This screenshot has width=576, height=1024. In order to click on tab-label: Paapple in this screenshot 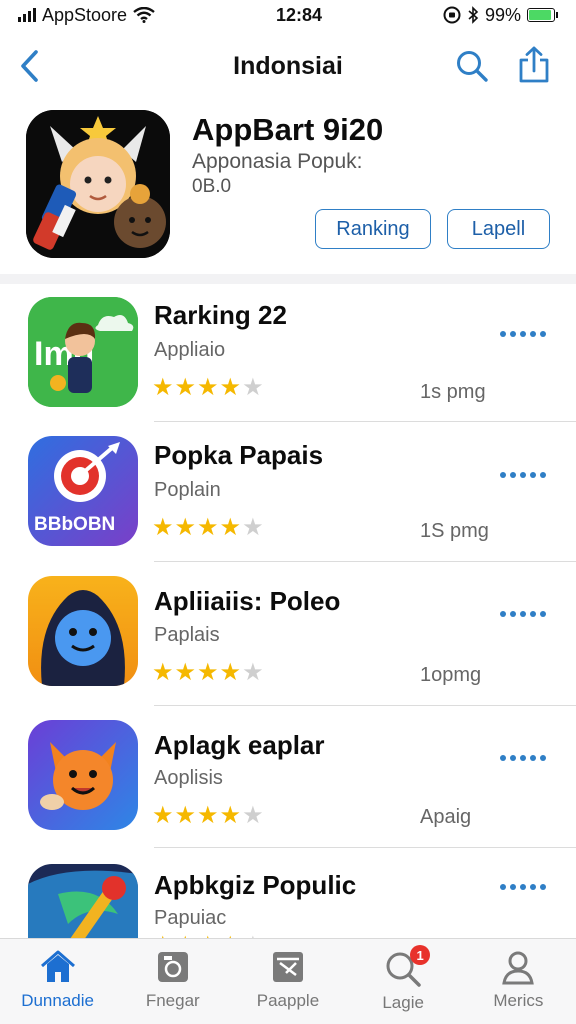, I will do `click(288, 1000)`.